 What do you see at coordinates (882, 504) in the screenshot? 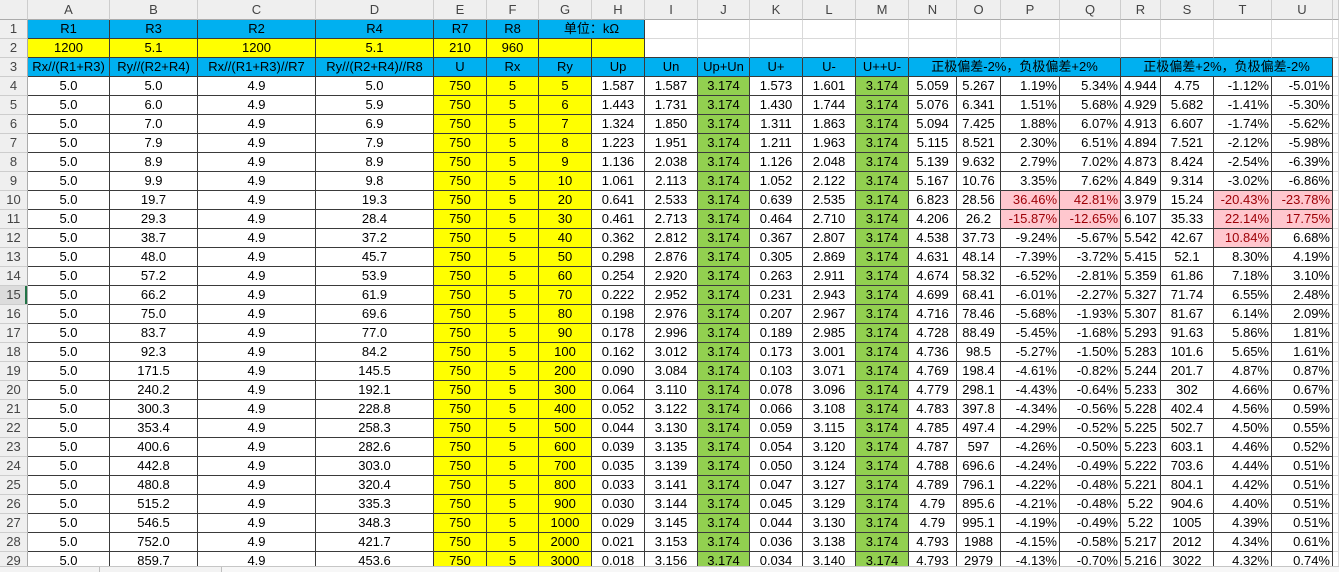
I see `cell-M26: 3.174` at bounding box center [882, 504].